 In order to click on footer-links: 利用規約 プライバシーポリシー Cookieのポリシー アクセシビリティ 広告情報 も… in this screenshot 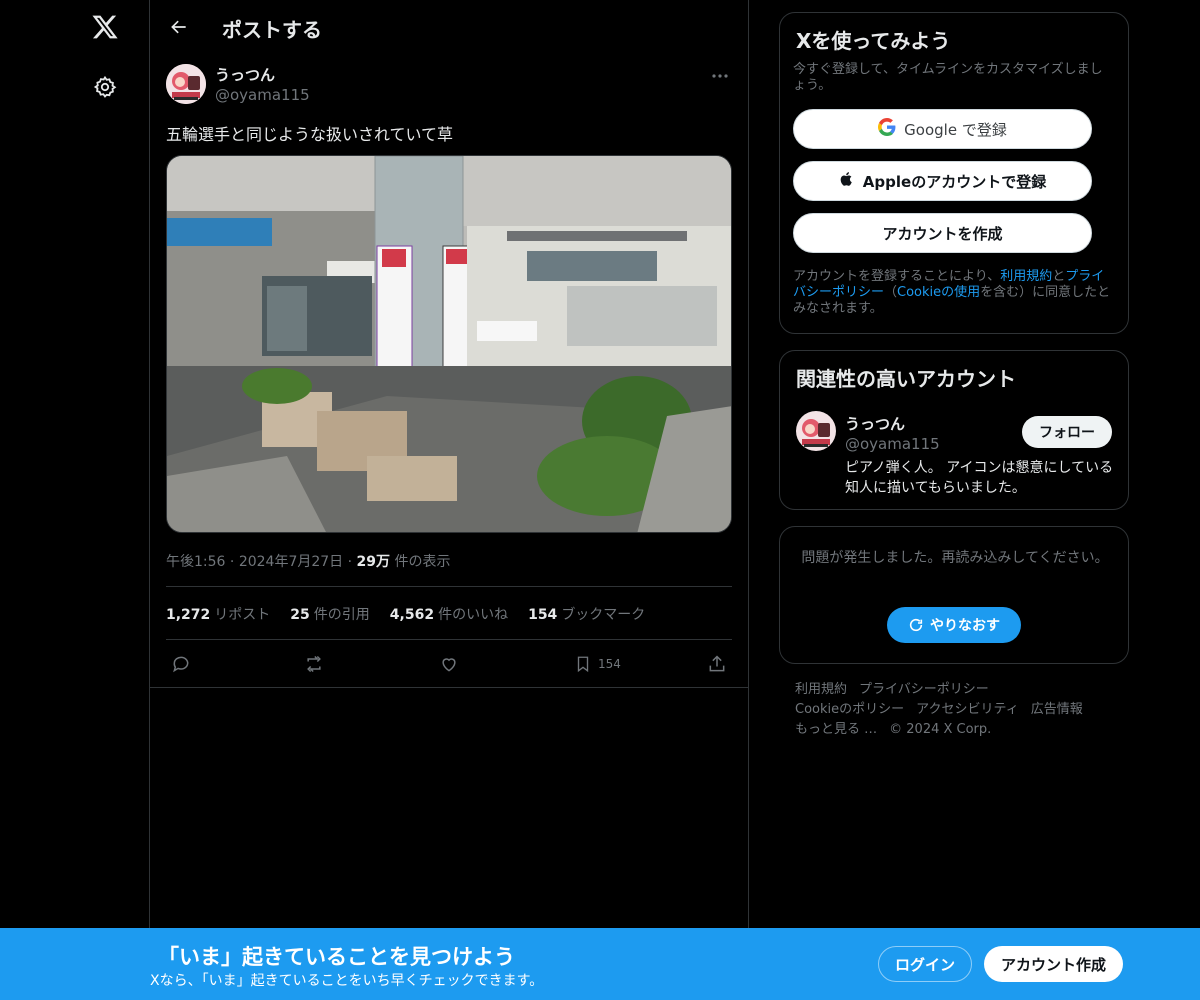, I will do `click(955, 710)`.